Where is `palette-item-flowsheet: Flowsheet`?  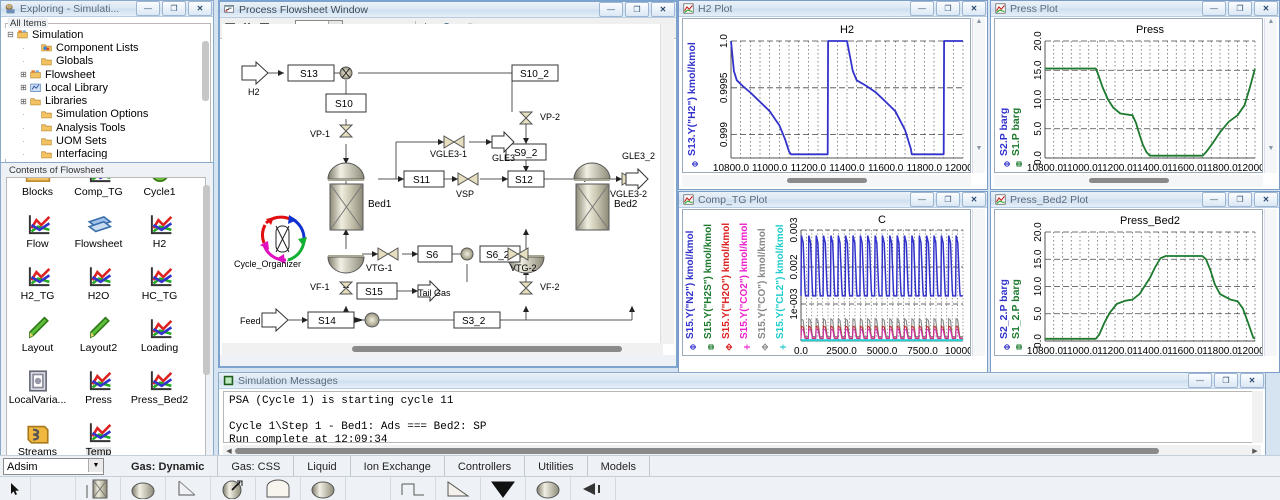
palette-item-flowsheet: Flowsheet is located at coordinates (98, 234).